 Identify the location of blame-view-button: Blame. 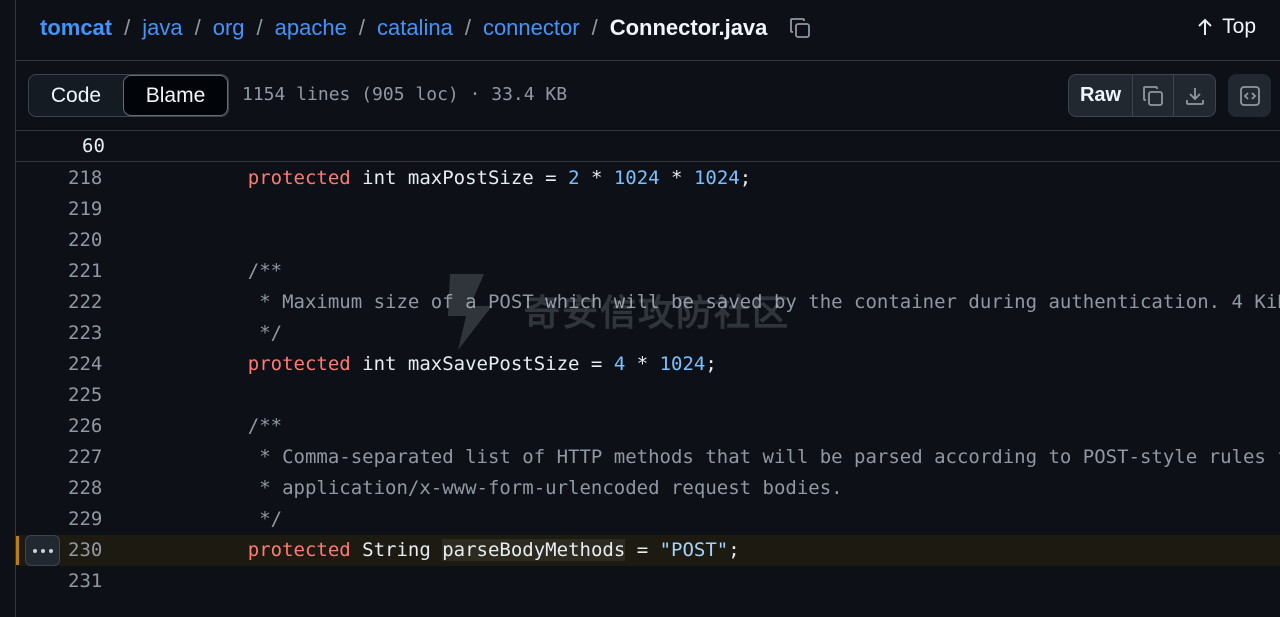
(175, 95).